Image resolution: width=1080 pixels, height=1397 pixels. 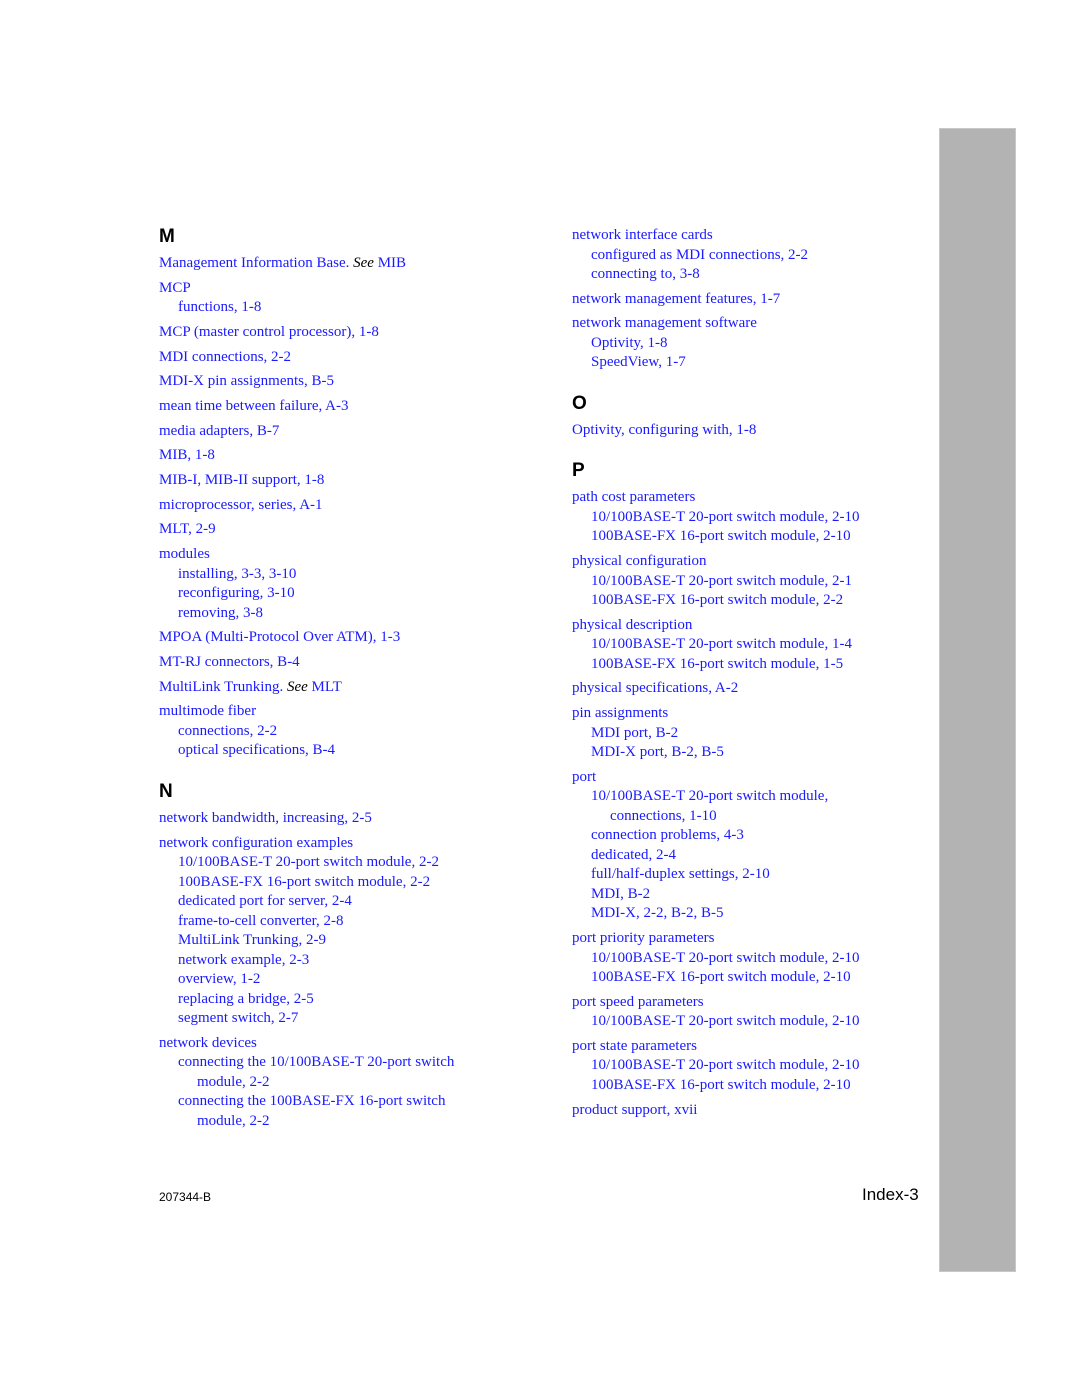 What do you see at coordinates (717, 663) in the screenshot?
I see `index-term-text: 100BASE-FX 16-port switch module, 1-5` at bounding box center [717, 663].